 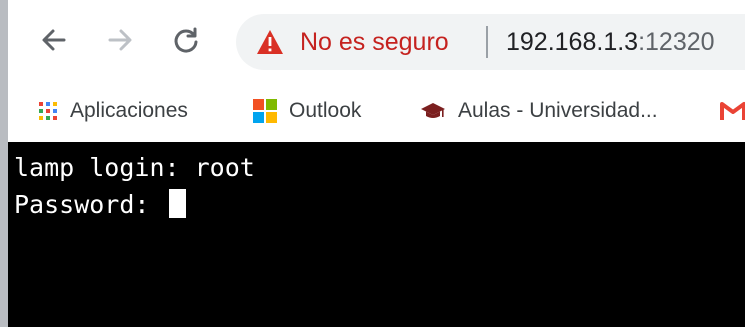 I want to click on bookmark-label: Aplicaciones, so click(x=129, y=110).